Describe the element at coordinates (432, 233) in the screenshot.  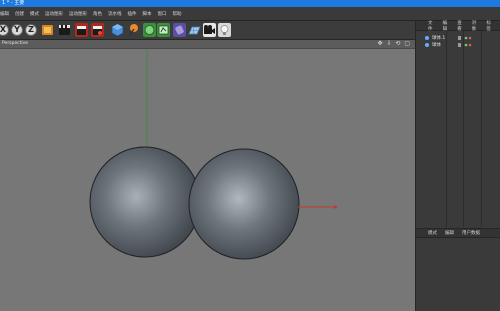
I see `am-menu-mode: 模式` at that location.